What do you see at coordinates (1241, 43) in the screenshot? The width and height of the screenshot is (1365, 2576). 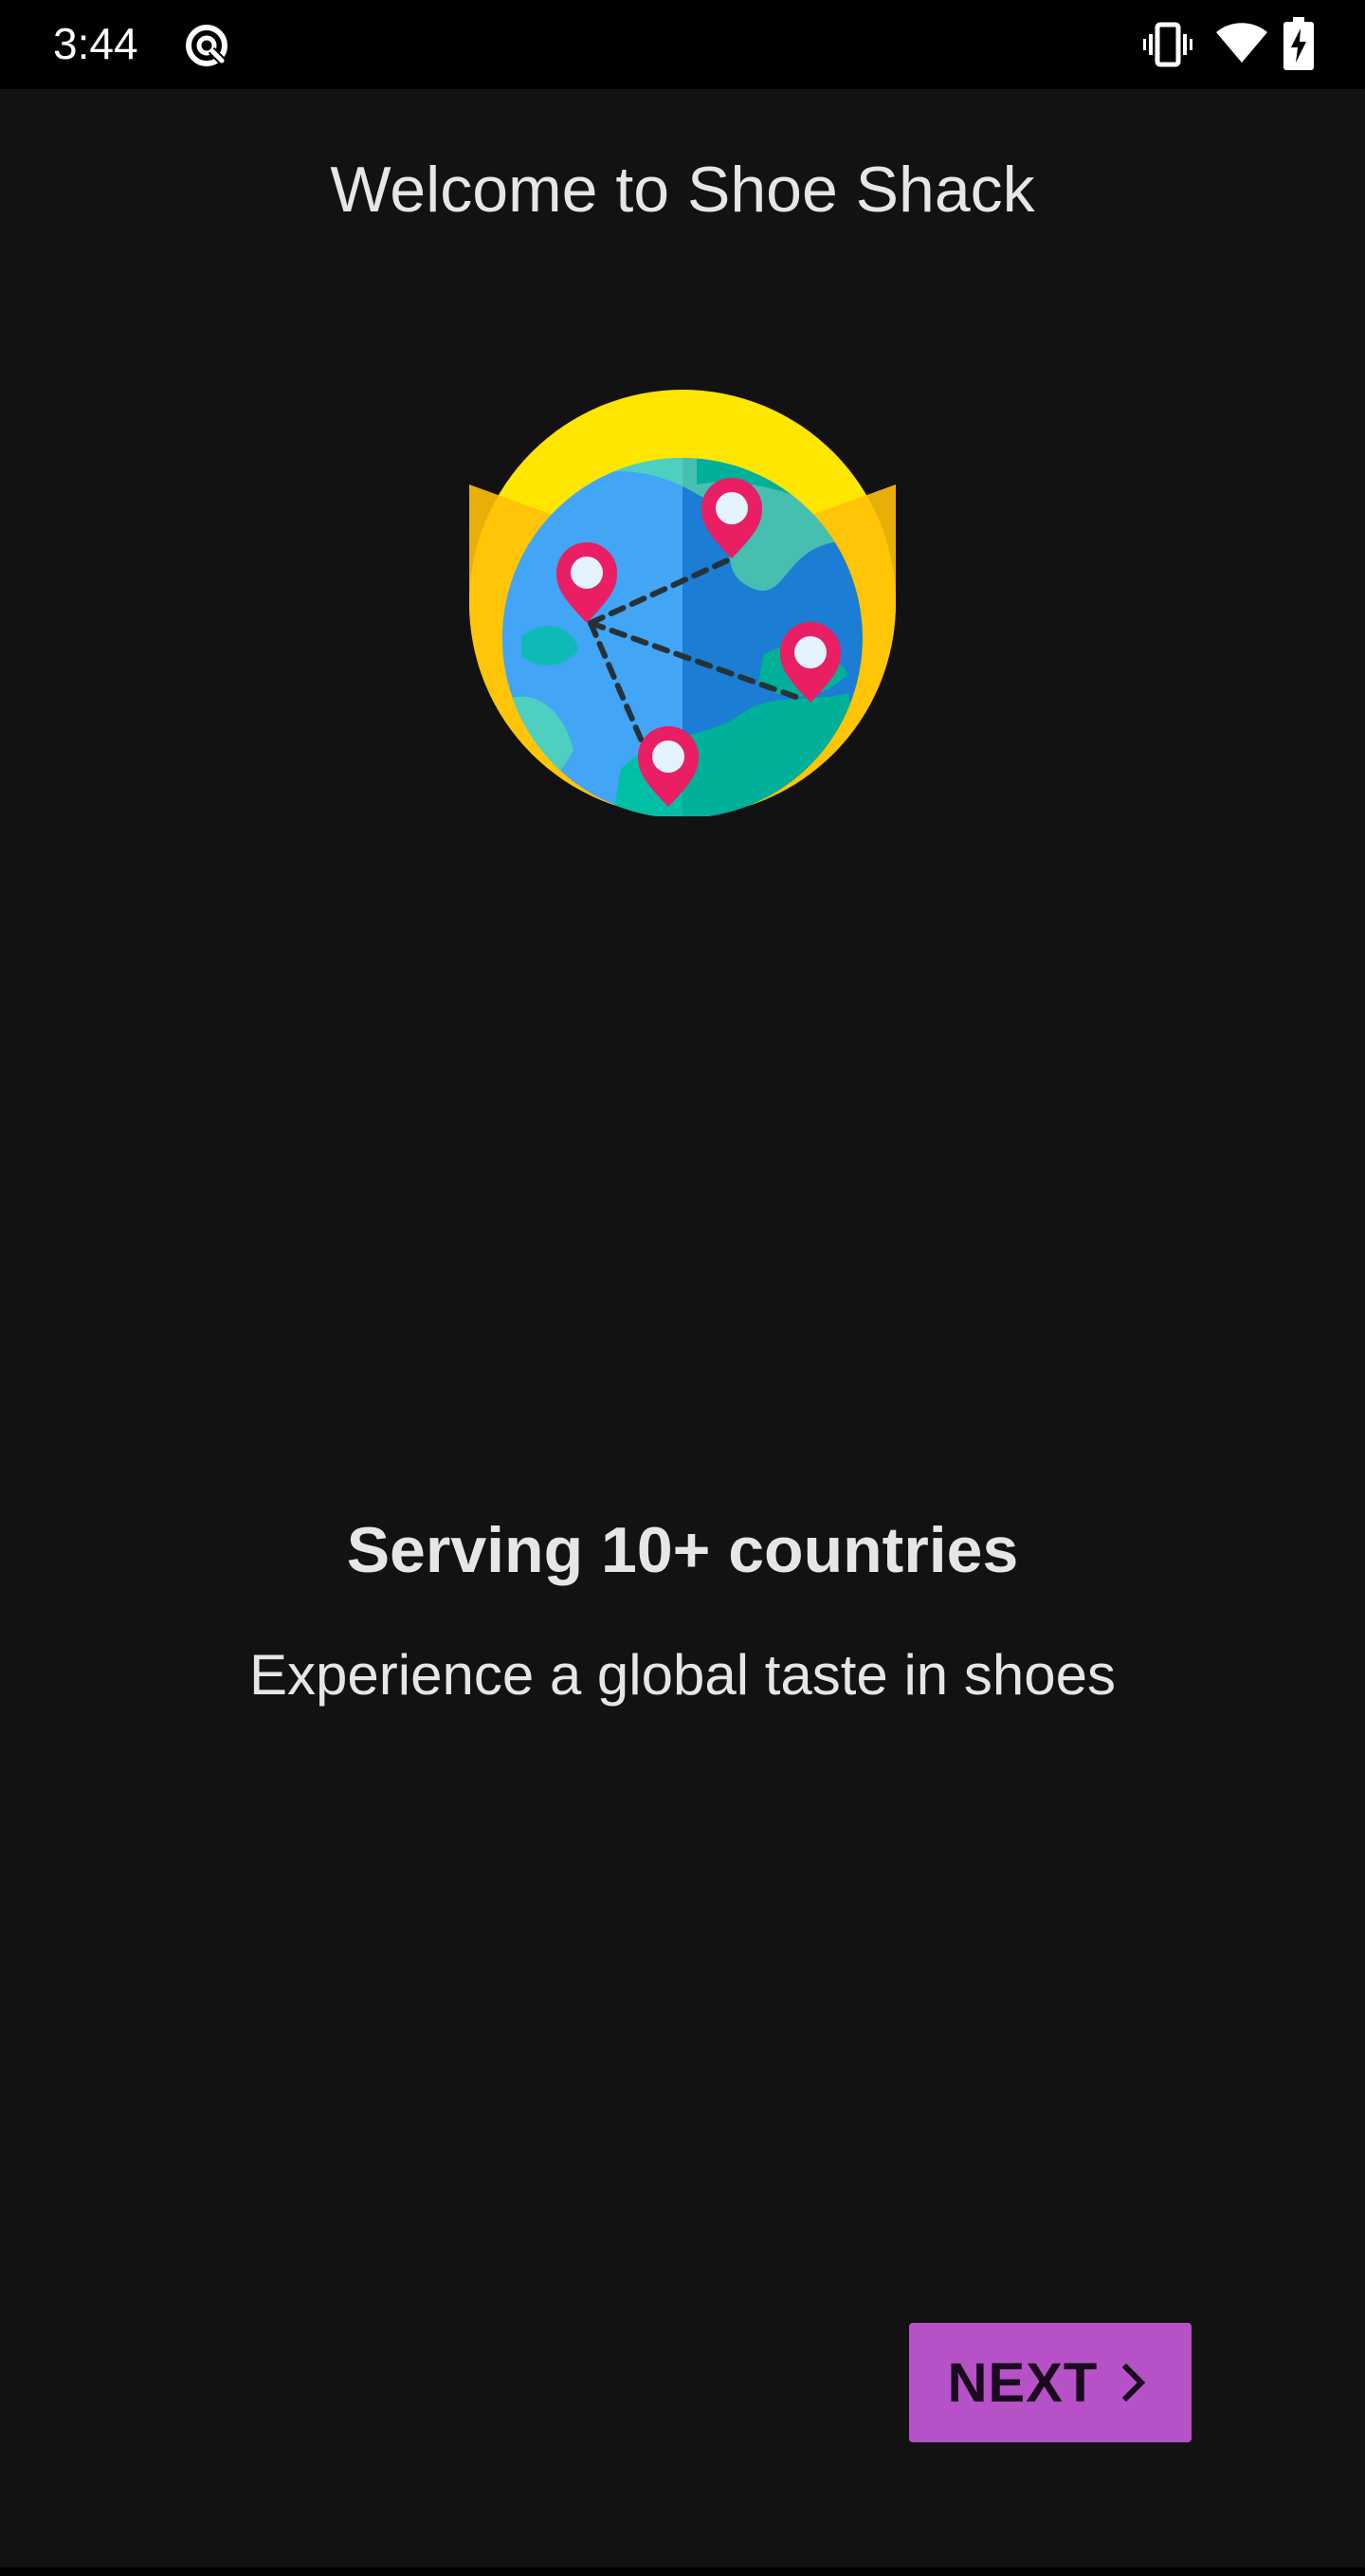 I see `wifi-icon` at bounding box center [1241, 43].